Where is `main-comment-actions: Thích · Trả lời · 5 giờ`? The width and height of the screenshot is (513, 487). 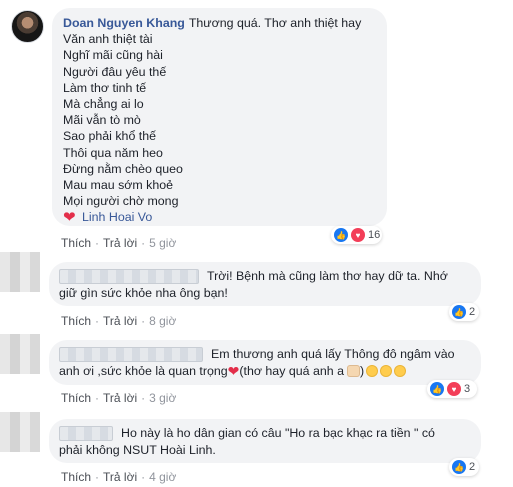 main-comment-actions: Thích · Trả lời · 5 giờ is located at coordinates (118, 243).